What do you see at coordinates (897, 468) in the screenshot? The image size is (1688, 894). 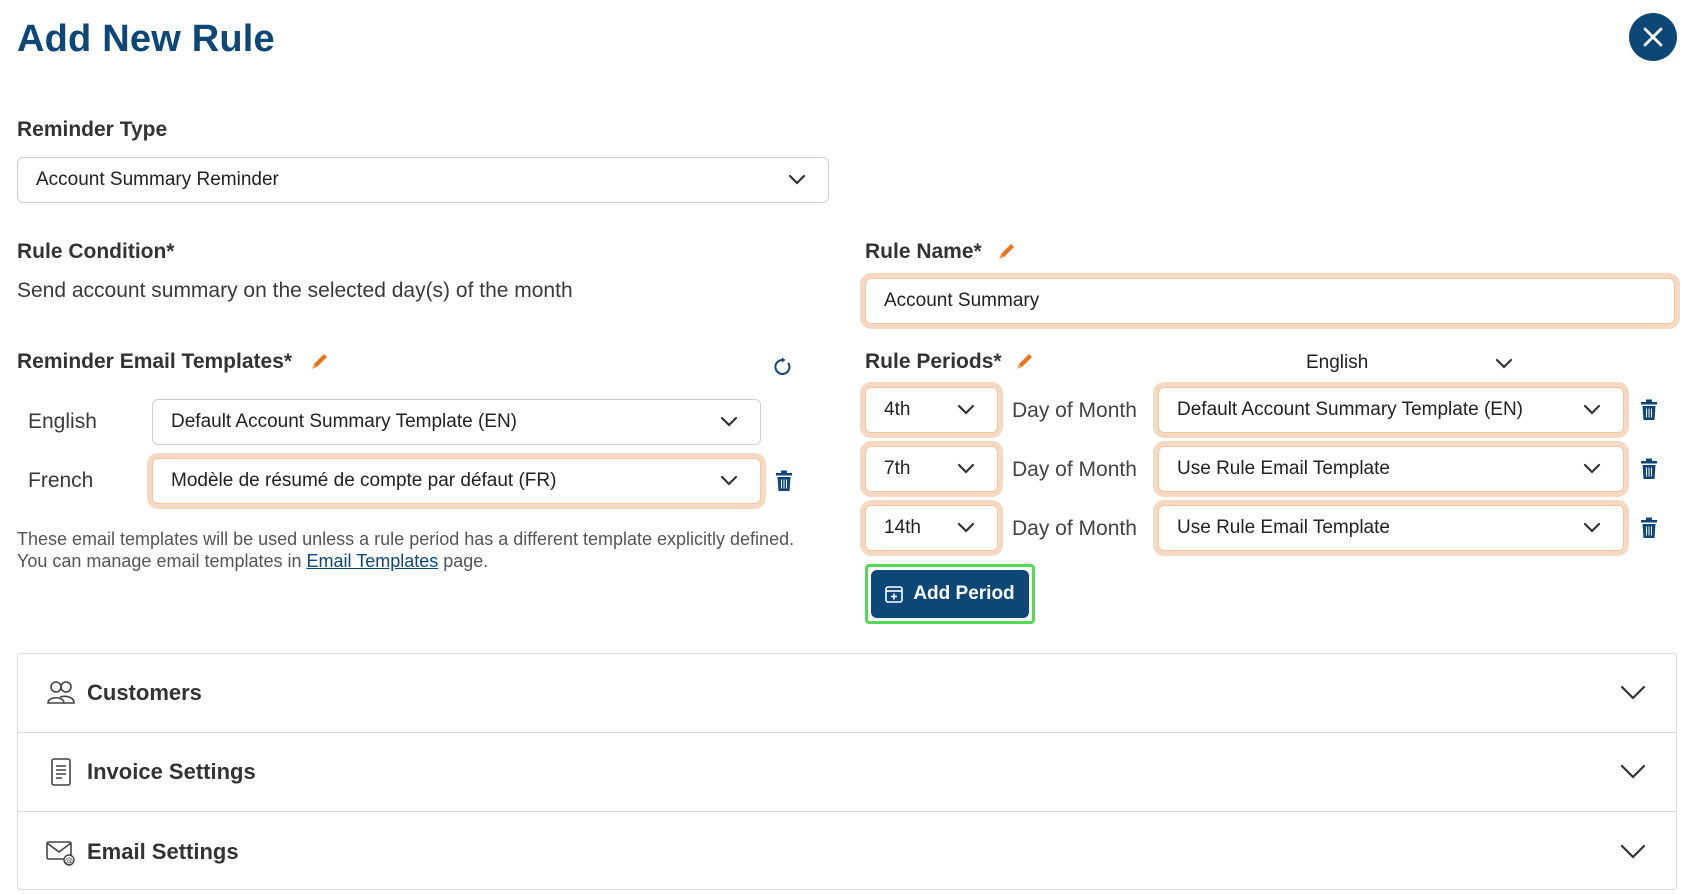 I see `period-day-value: 7th` at bounding box center [897, 468].